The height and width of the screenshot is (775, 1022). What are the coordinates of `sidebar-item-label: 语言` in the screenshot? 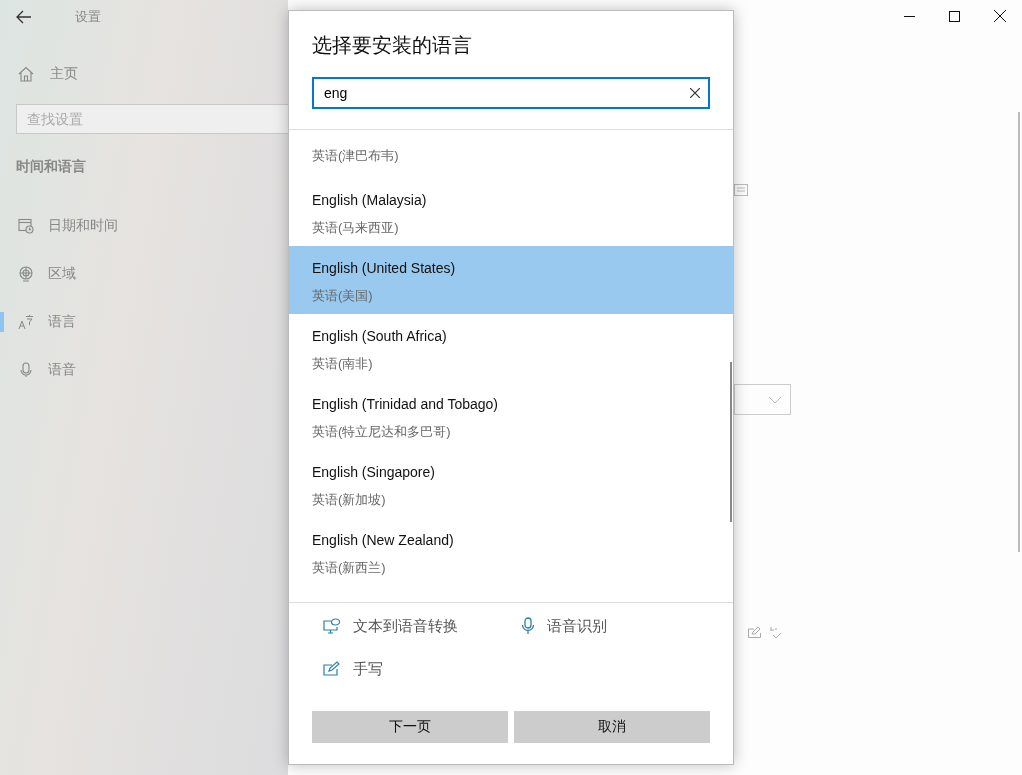 It's located at (62, 322).